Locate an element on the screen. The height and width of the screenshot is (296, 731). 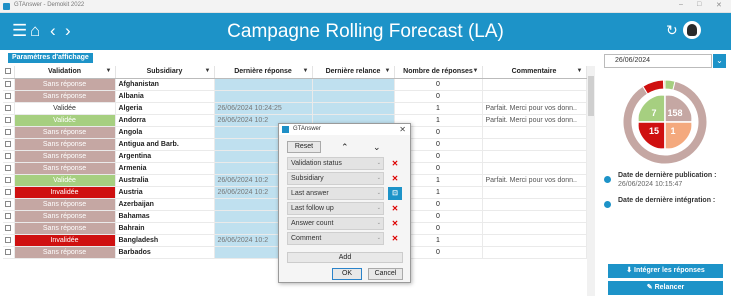
ok-button: OK is located at coordinates (347, 274).